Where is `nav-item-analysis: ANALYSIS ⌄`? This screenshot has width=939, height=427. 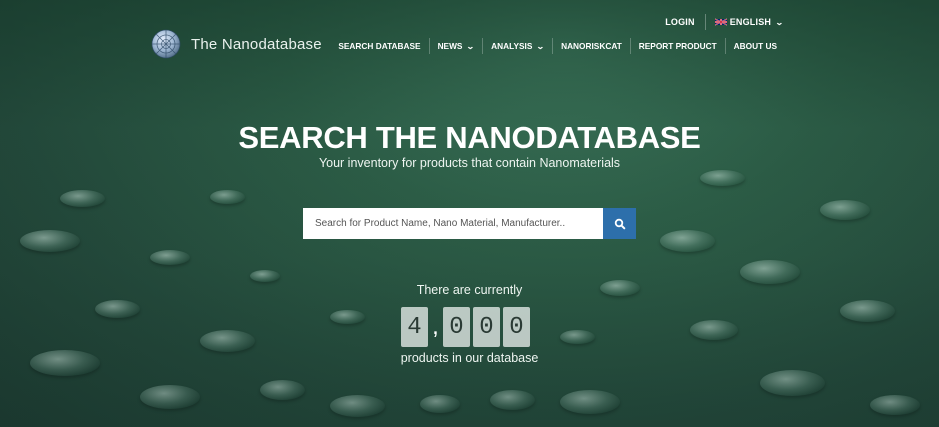
nav-item-analysis: ANALYSIS ⌄ is located at coordinates (517, 46).